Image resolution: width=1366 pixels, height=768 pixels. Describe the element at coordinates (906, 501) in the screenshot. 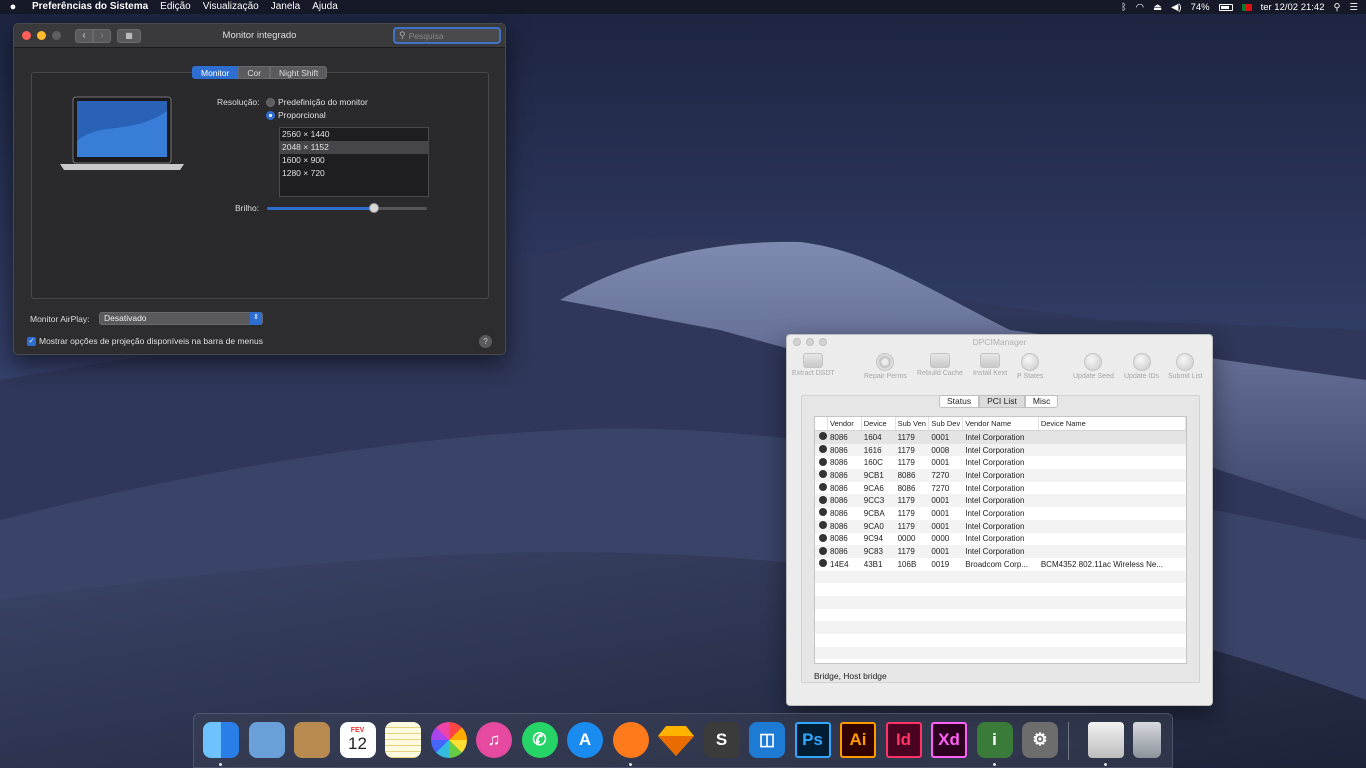

I see `table-cell: 1179` at that location.